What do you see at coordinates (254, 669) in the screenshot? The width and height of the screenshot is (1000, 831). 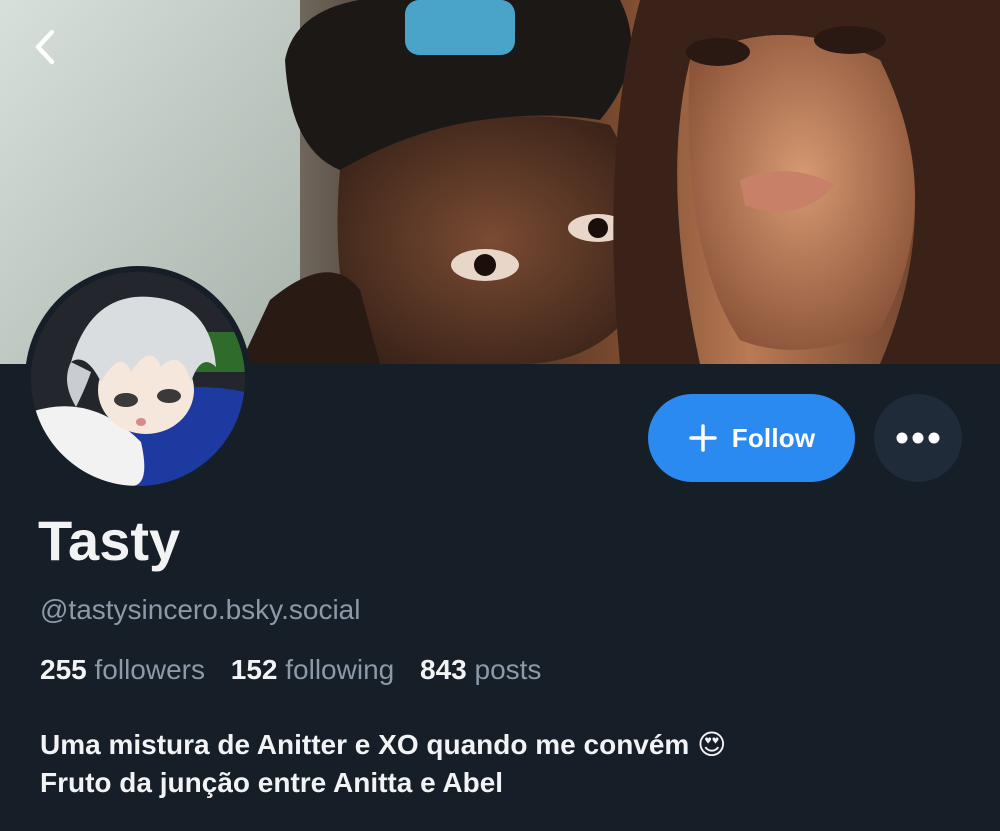 I see `following-count: 152` at bounding box center [254, 669].